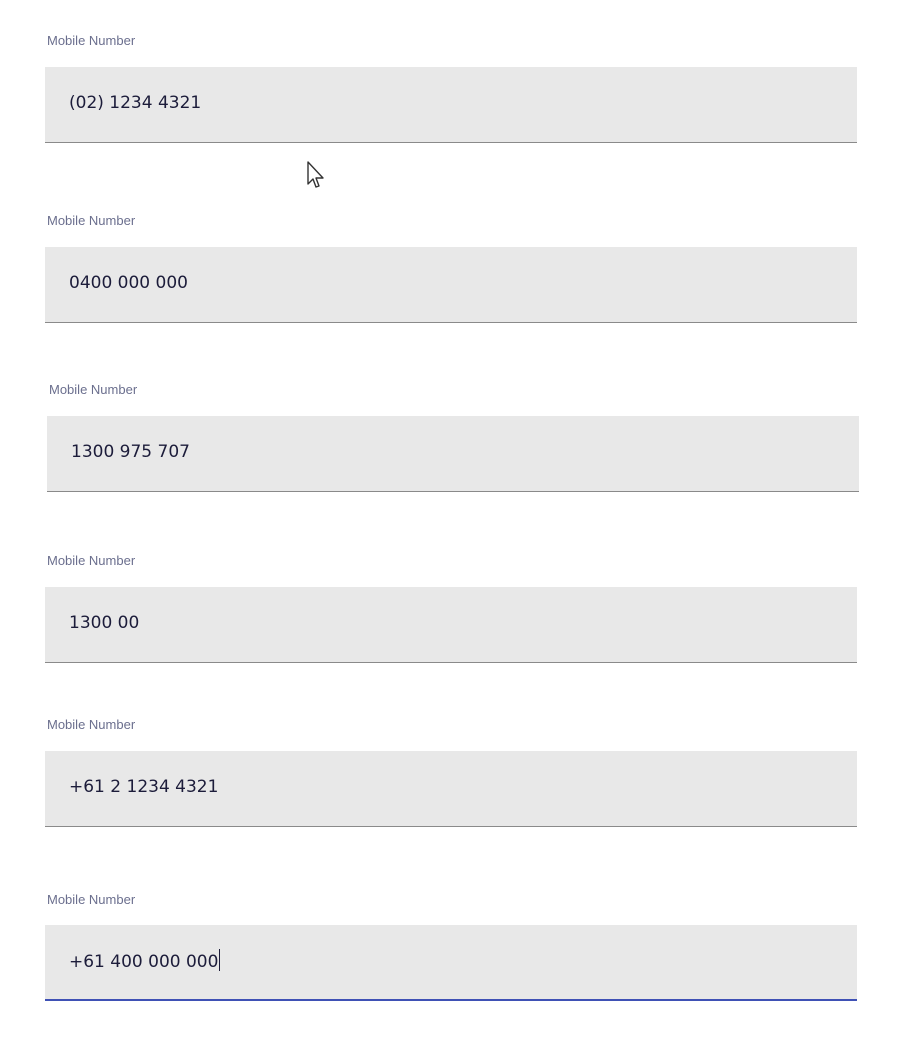  I want to click on field-value: (02) 1234 4321, so click(135, 103).